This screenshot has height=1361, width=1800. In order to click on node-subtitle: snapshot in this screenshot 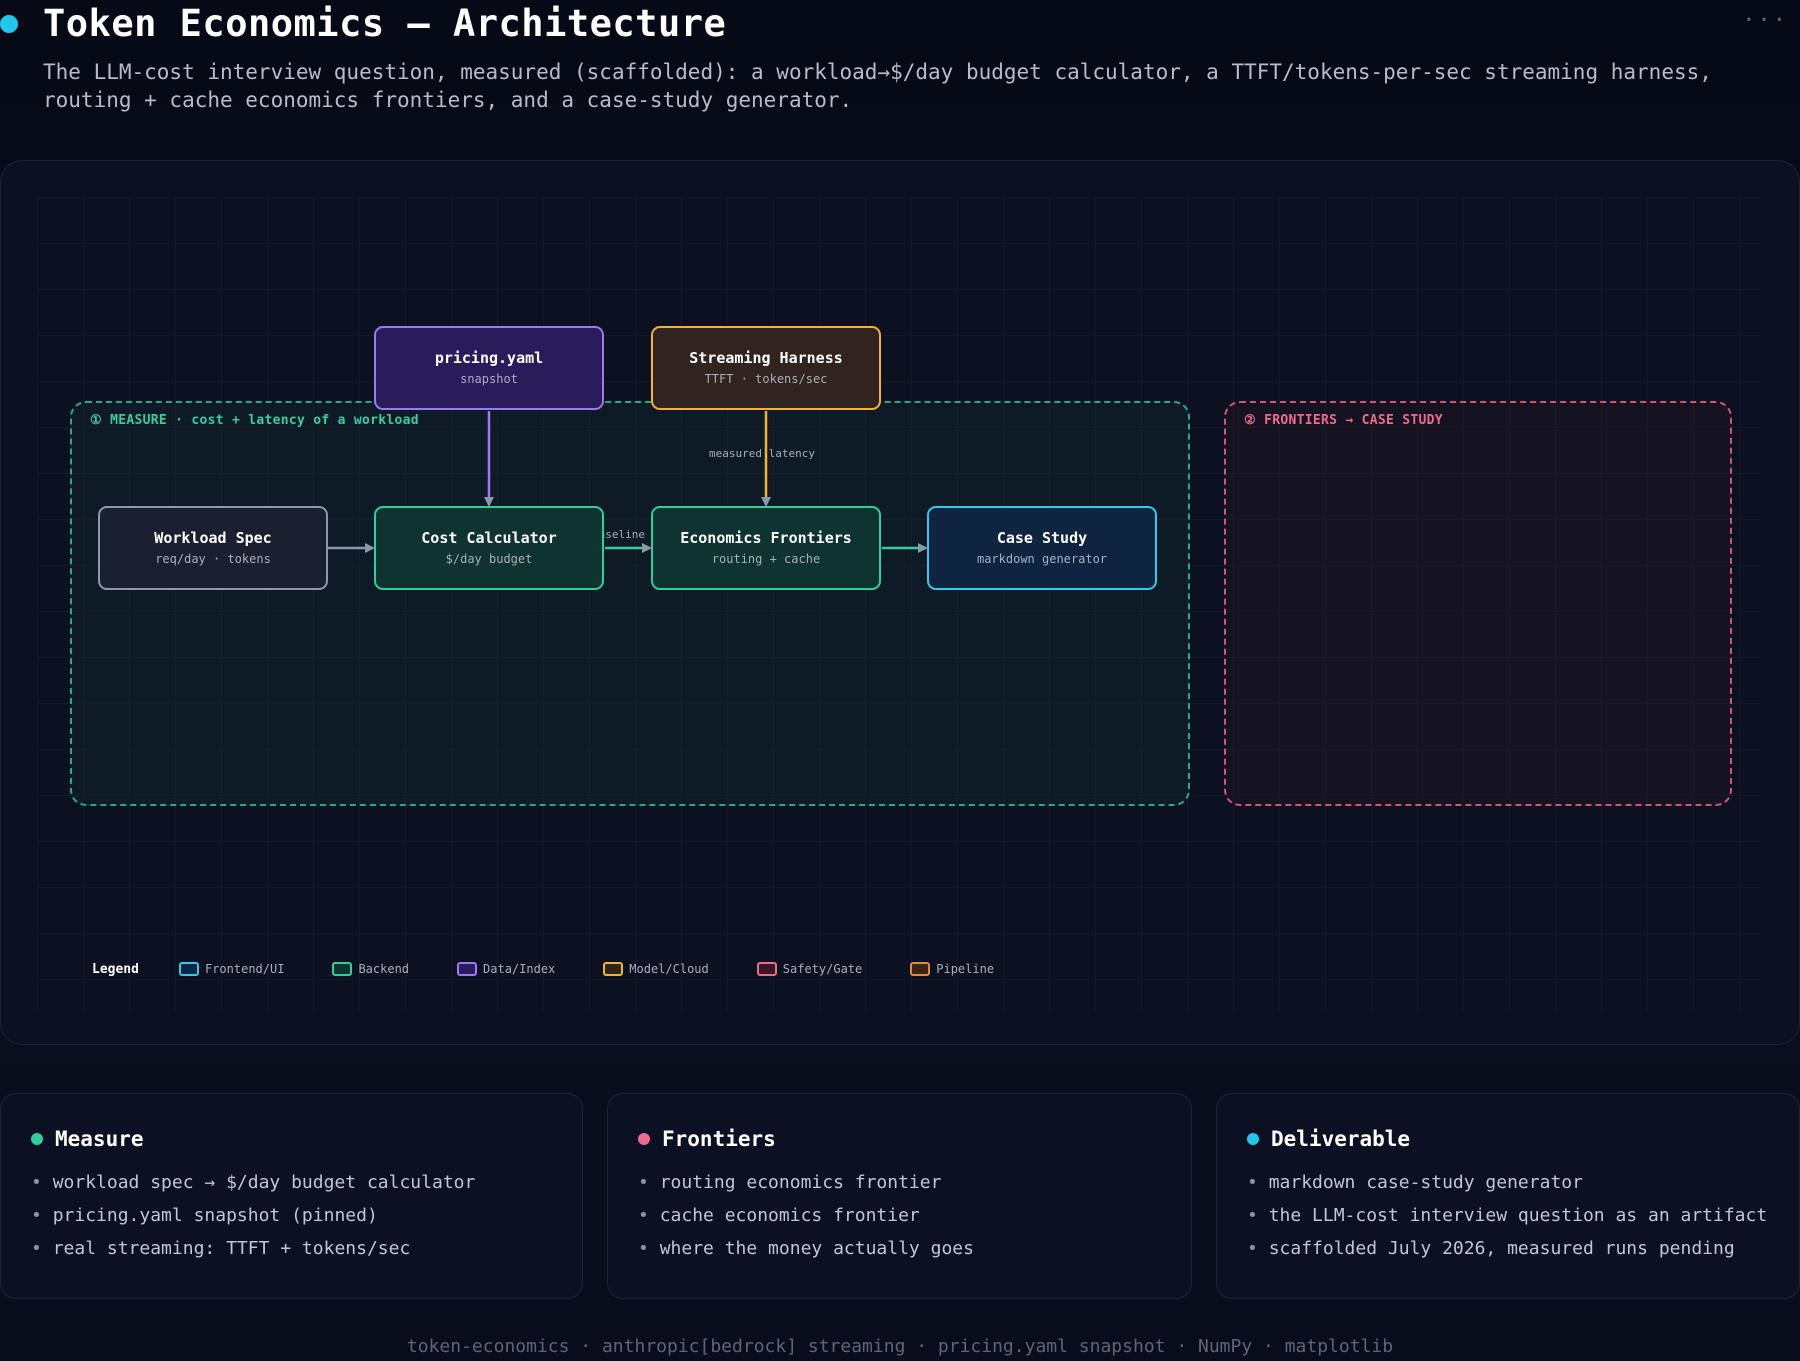, I will do `click(489, 379)`.